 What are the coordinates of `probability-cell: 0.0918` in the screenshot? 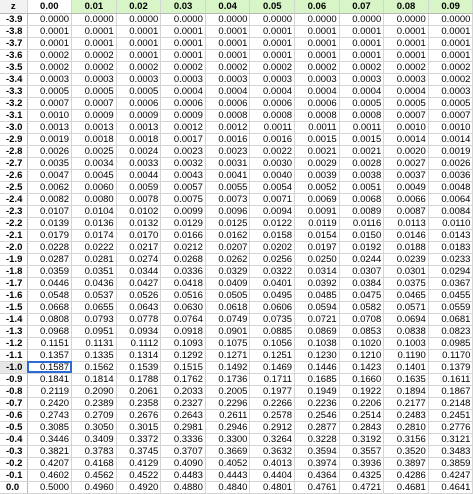 It's located at (183, 331).